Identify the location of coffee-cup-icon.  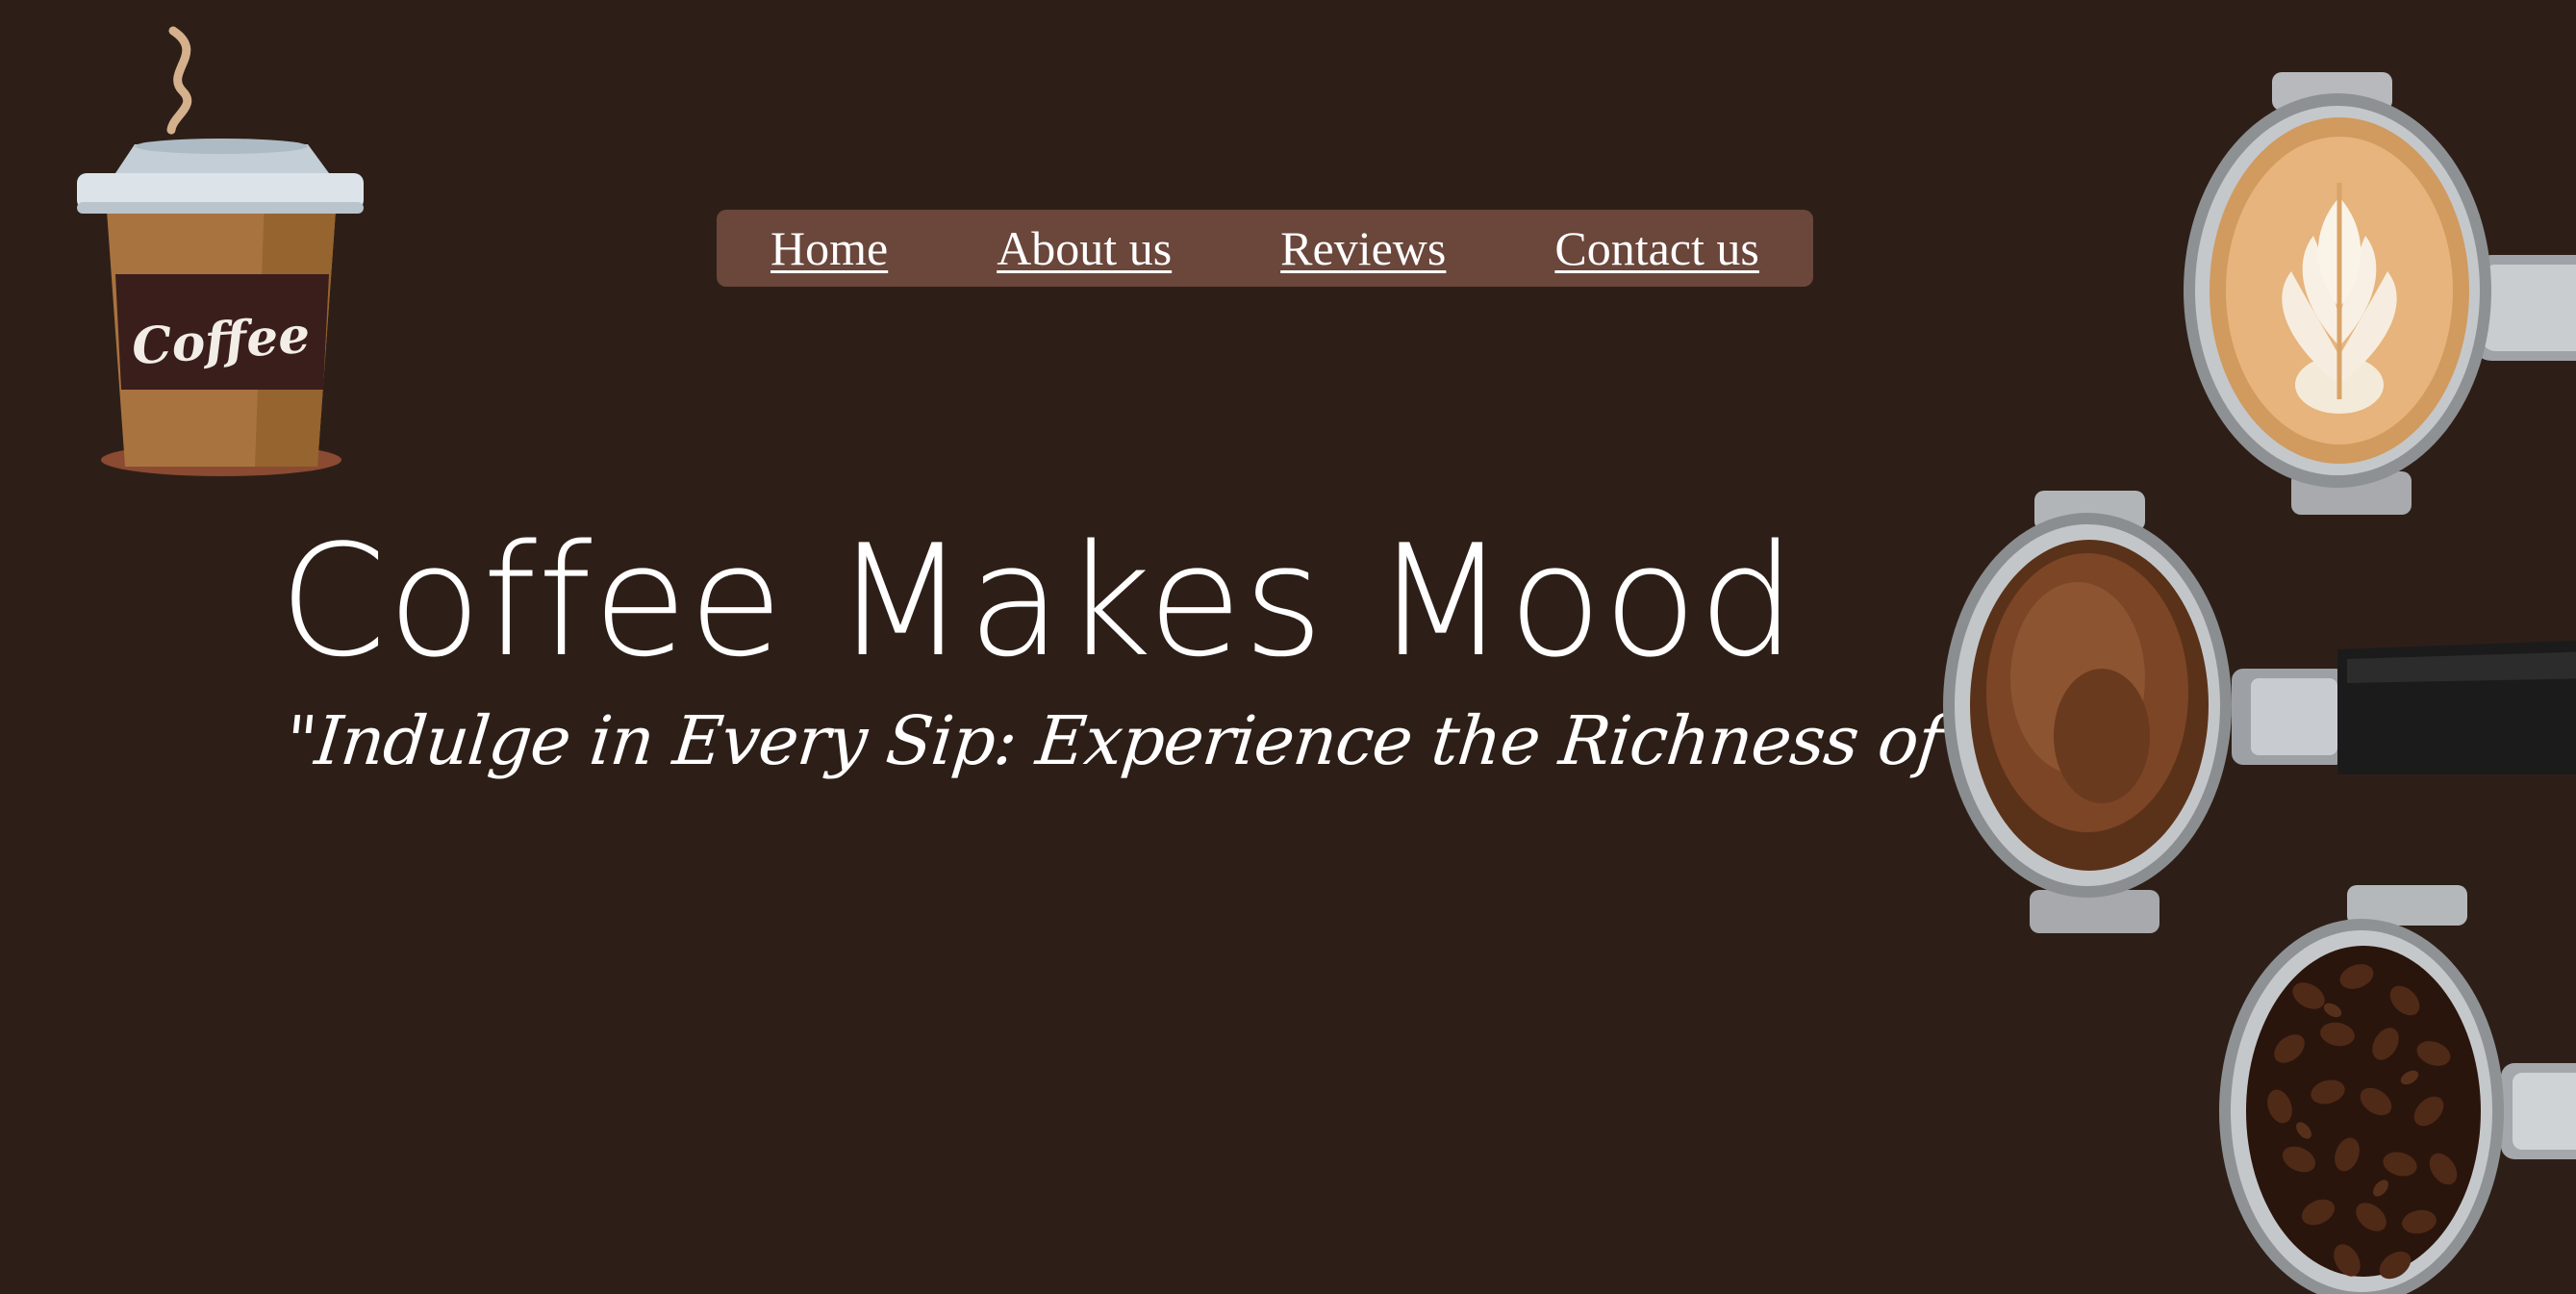
(220, 251).